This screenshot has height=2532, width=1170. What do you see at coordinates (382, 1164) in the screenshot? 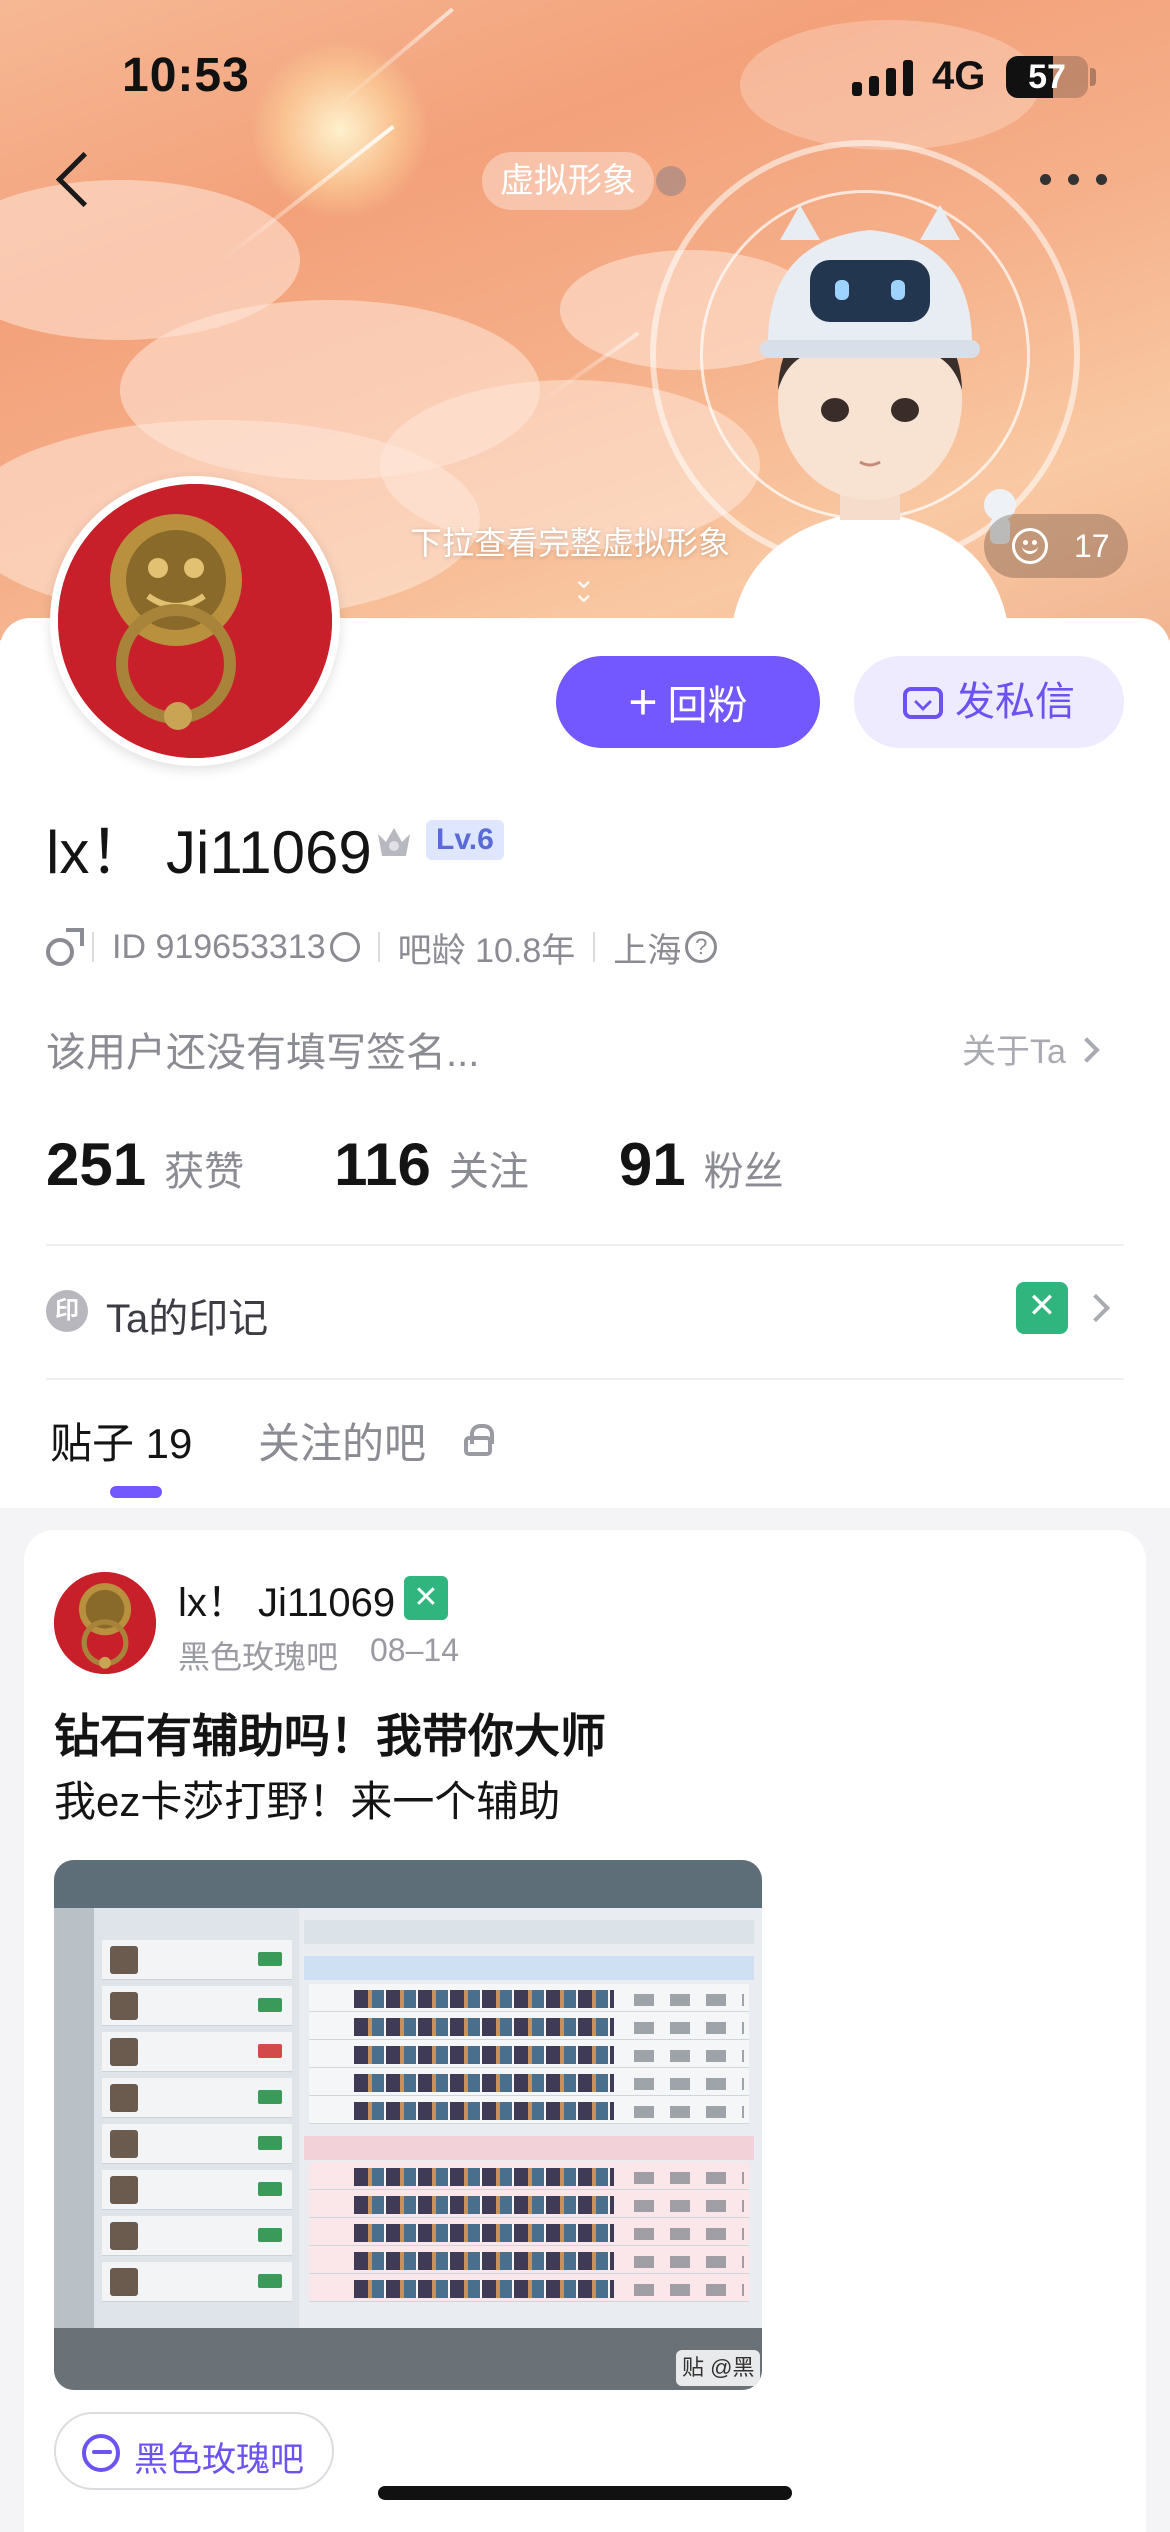
I see `stat-value: 116` at bounding box center [382, 1164].